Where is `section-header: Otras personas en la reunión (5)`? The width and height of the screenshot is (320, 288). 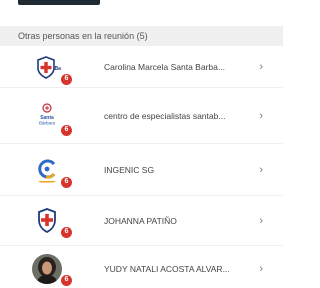
section-header: Otras personas en la reunión (5) is located at coordinates (141, 36).